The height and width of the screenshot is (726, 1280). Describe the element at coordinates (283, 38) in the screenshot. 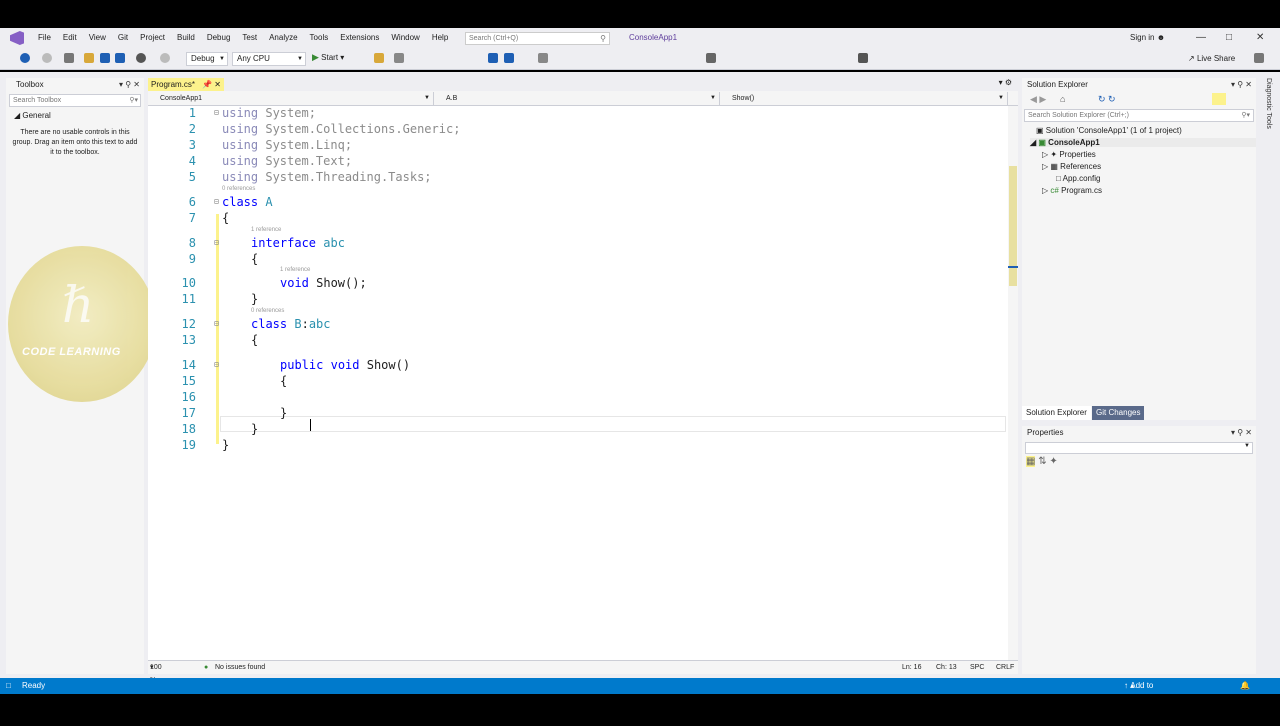

I see `menu-analyze: Analyze` at that location.